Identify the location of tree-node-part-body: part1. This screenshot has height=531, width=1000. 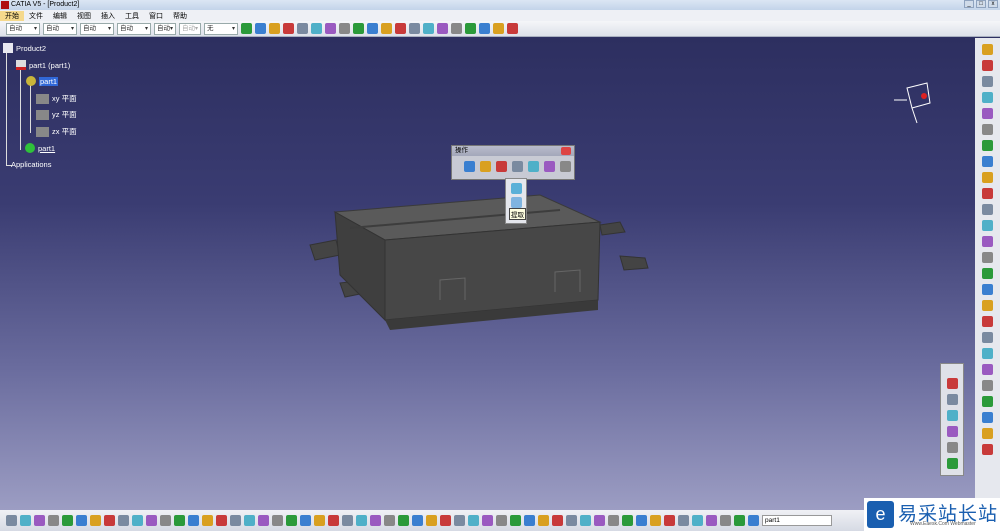
(40, 148).